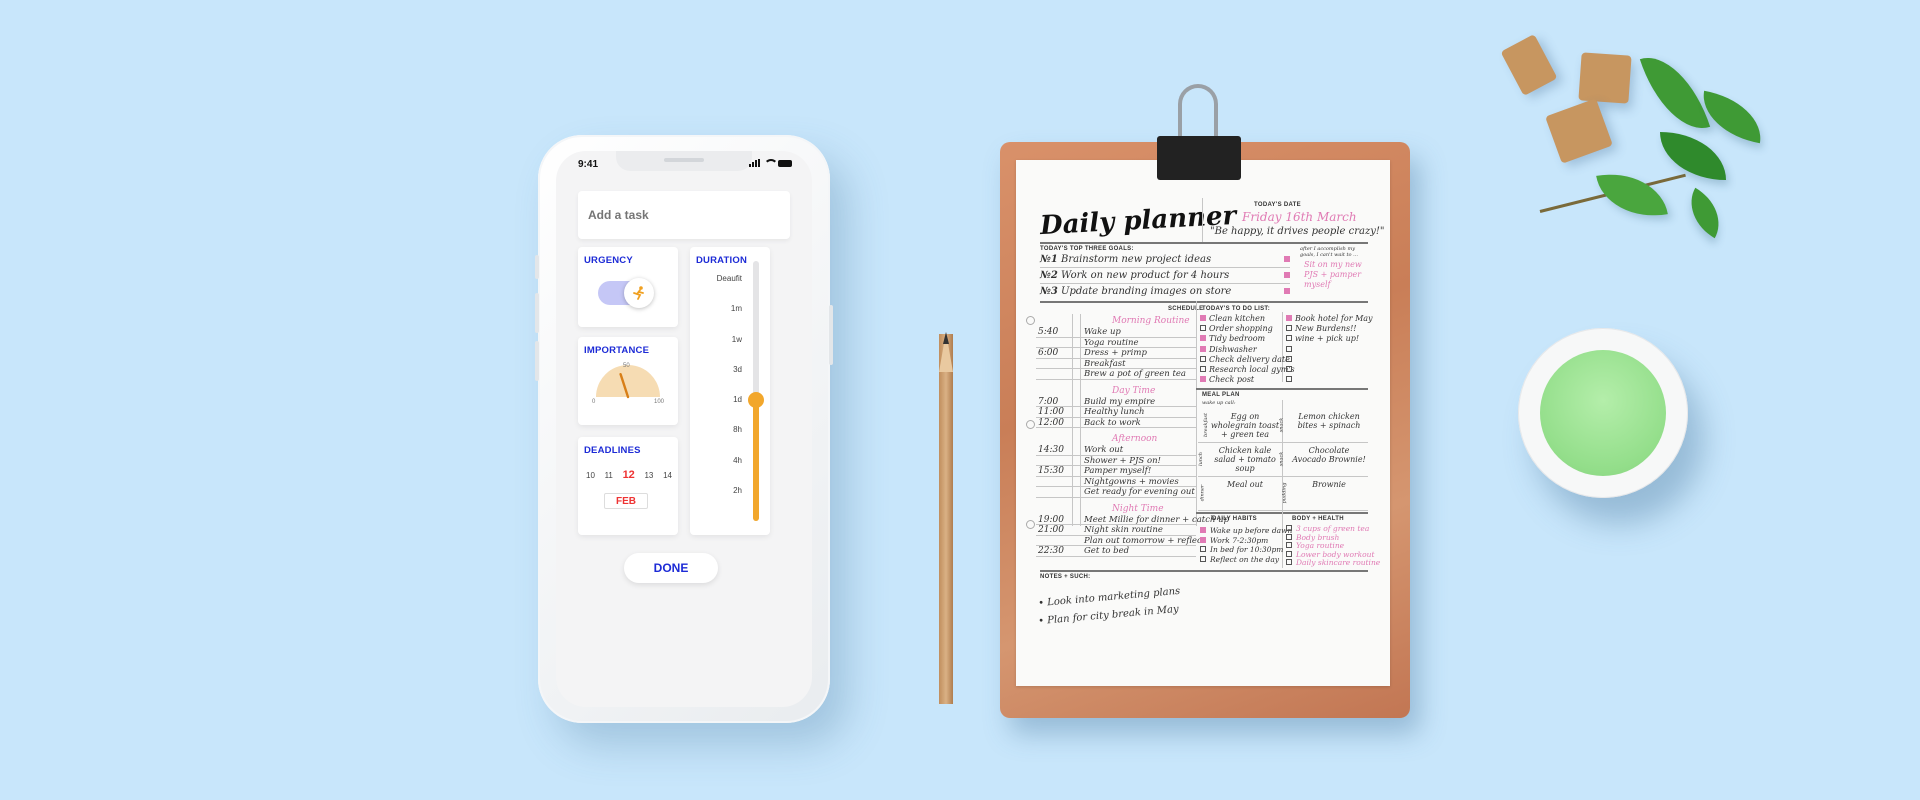  Describe the element at coordinates (628, 377) in the screenshot. I see `importance-gauge` at that location.